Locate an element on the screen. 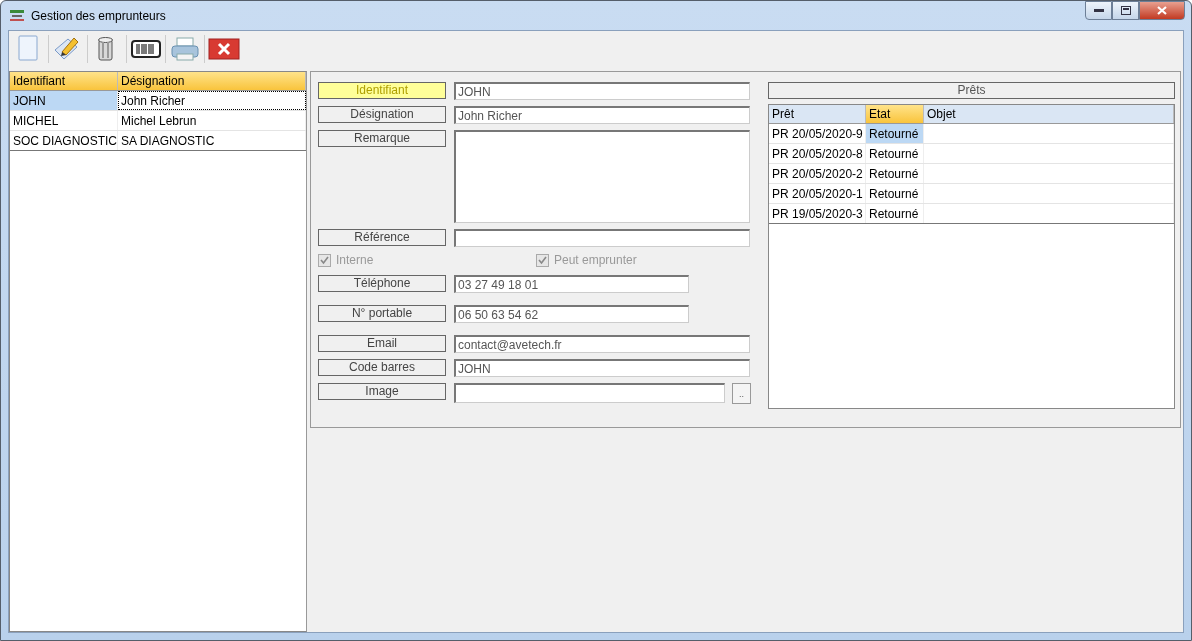 This screenshot has width=1192, height=641. printer-button is located at coordinates (185, 49).